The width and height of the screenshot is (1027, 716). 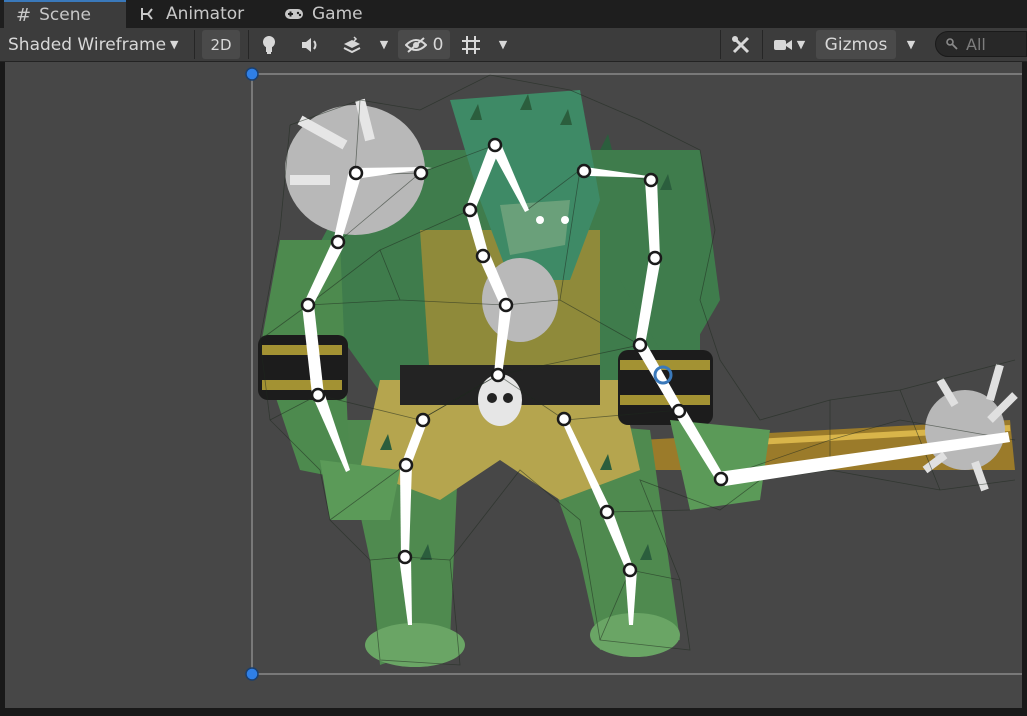 I want to click on mode-2d-label: 2D, so click(x=221, y=44).